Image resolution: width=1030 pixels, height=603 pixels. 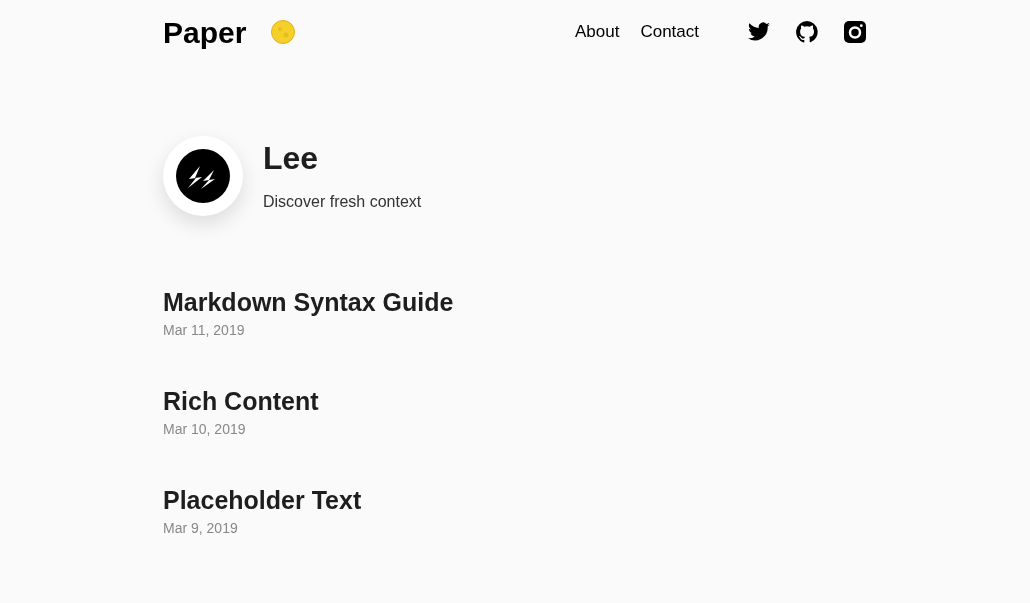 I want to click on post-title: Rich Content, so click(x=515, y=401).